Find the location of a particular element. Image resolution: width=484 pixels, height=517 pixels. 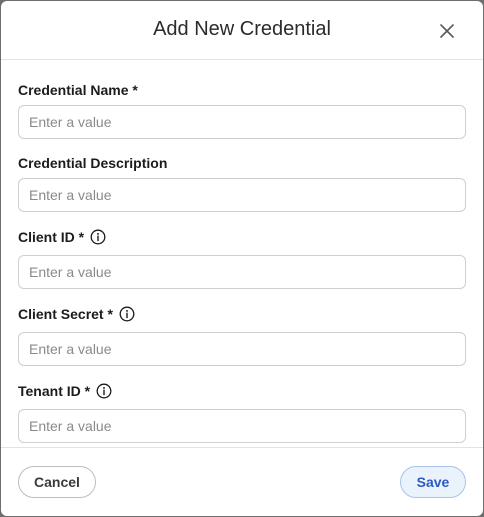

client-id-field: Client ID * is located at coordinates (242, 258).